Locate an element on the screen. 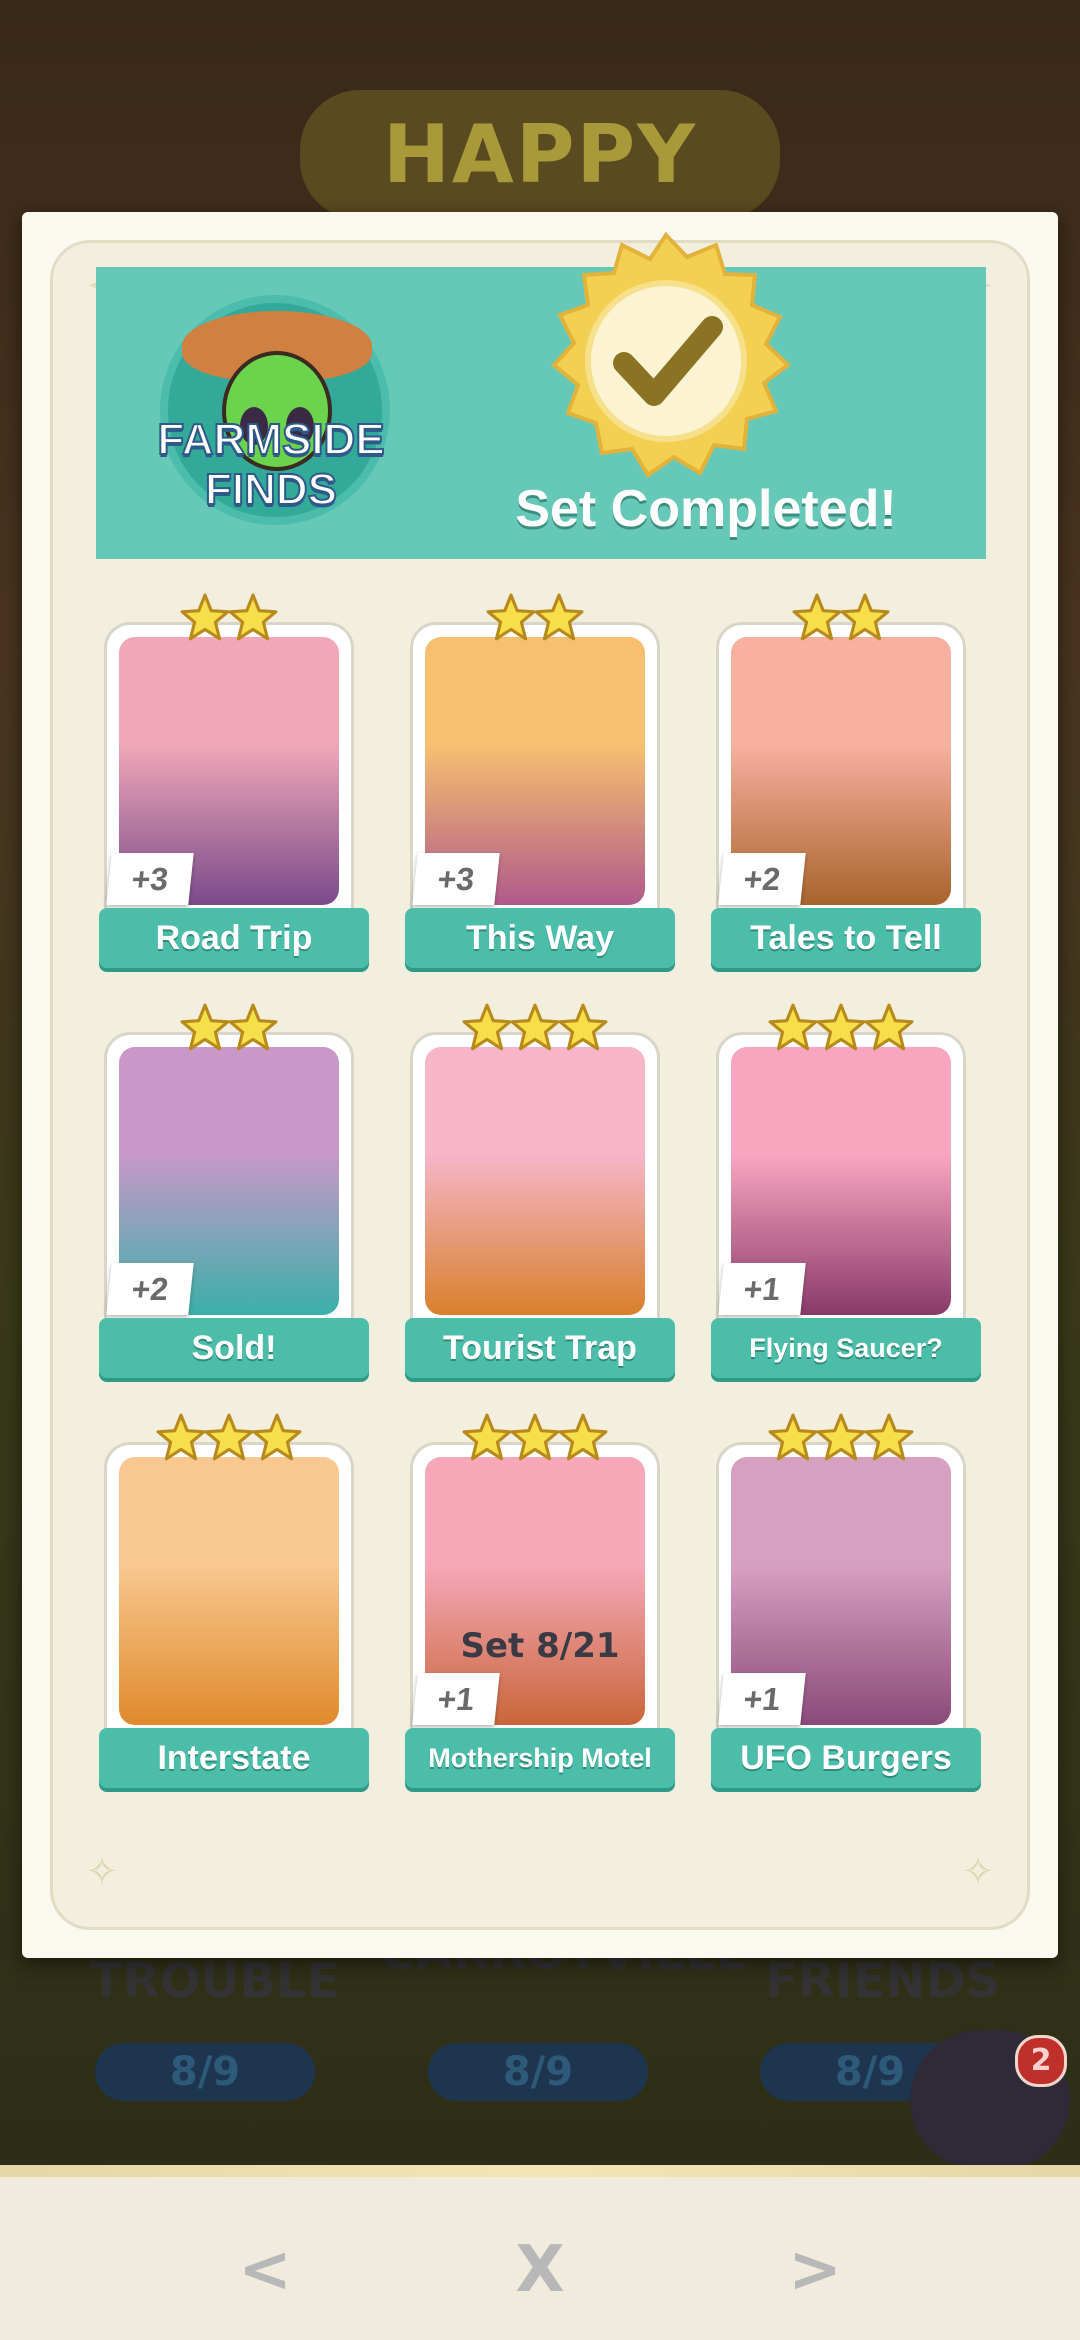  sticker-frame: +1 Mothership Motel is located at coordinates (540, 1615).